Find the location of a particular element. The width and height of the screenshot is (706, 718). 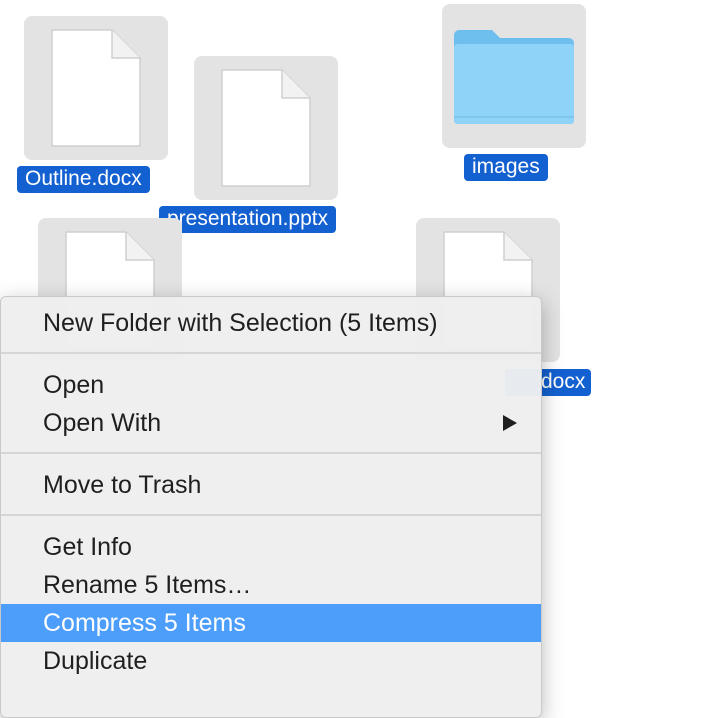

file-icon-presentation is located at coordinates (266, 128).